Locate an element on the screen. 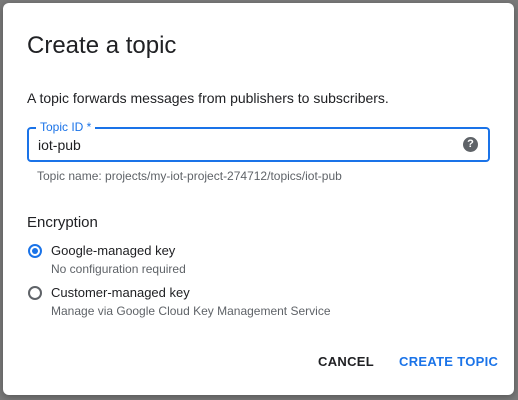 Image resolution: width=518 pixels, height=400 pixels. topic-id-input is located at coordinates (248, 145).